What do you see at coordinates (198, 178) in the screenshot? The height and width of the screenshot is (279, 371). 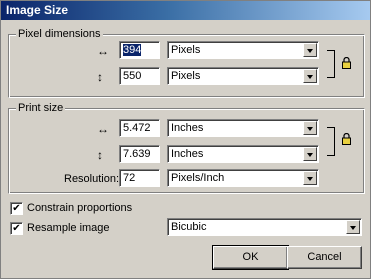 I see `resolution-unit-value: Pixels/Inch` at bounding box center [198, 178].